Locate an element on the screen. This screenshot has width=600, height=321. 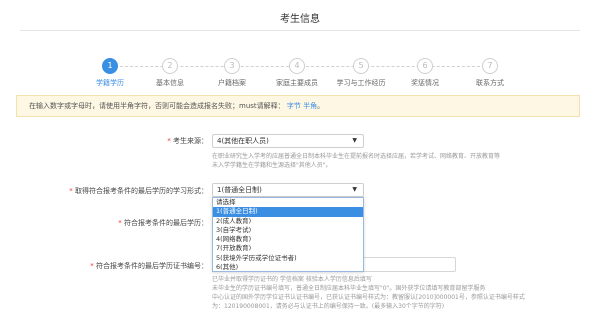
source-label: * 考生来源： is located at coordinates (187, 141).